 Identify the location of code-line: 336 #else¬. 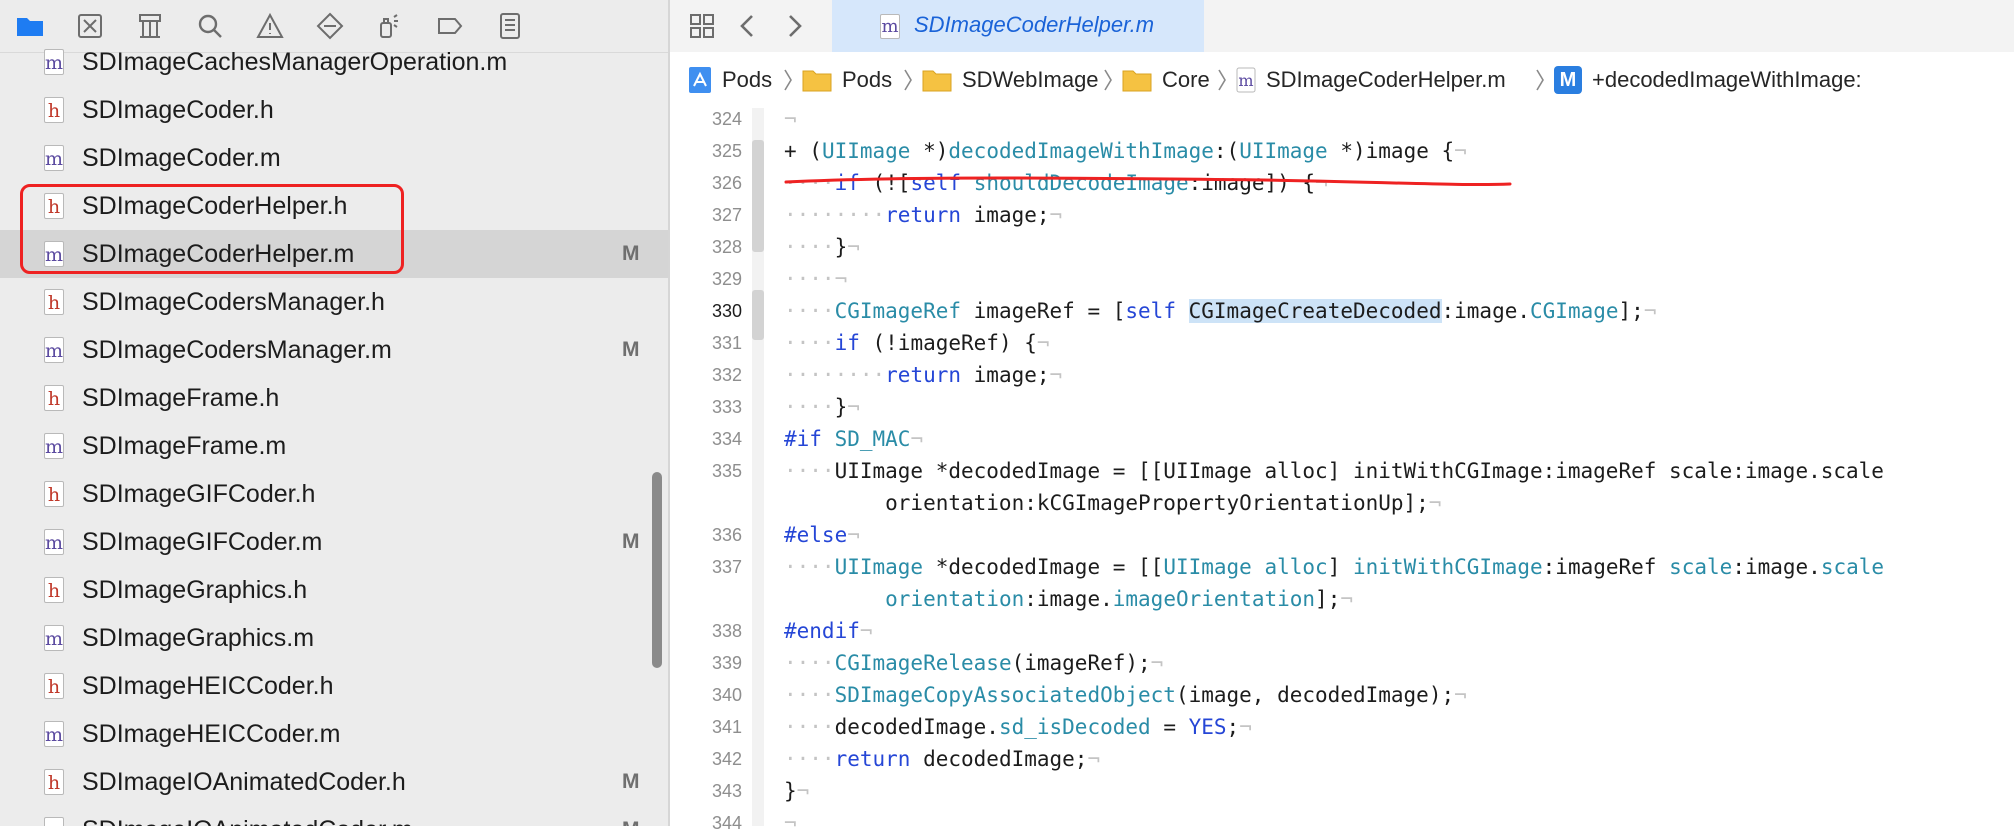
(1342, 535).